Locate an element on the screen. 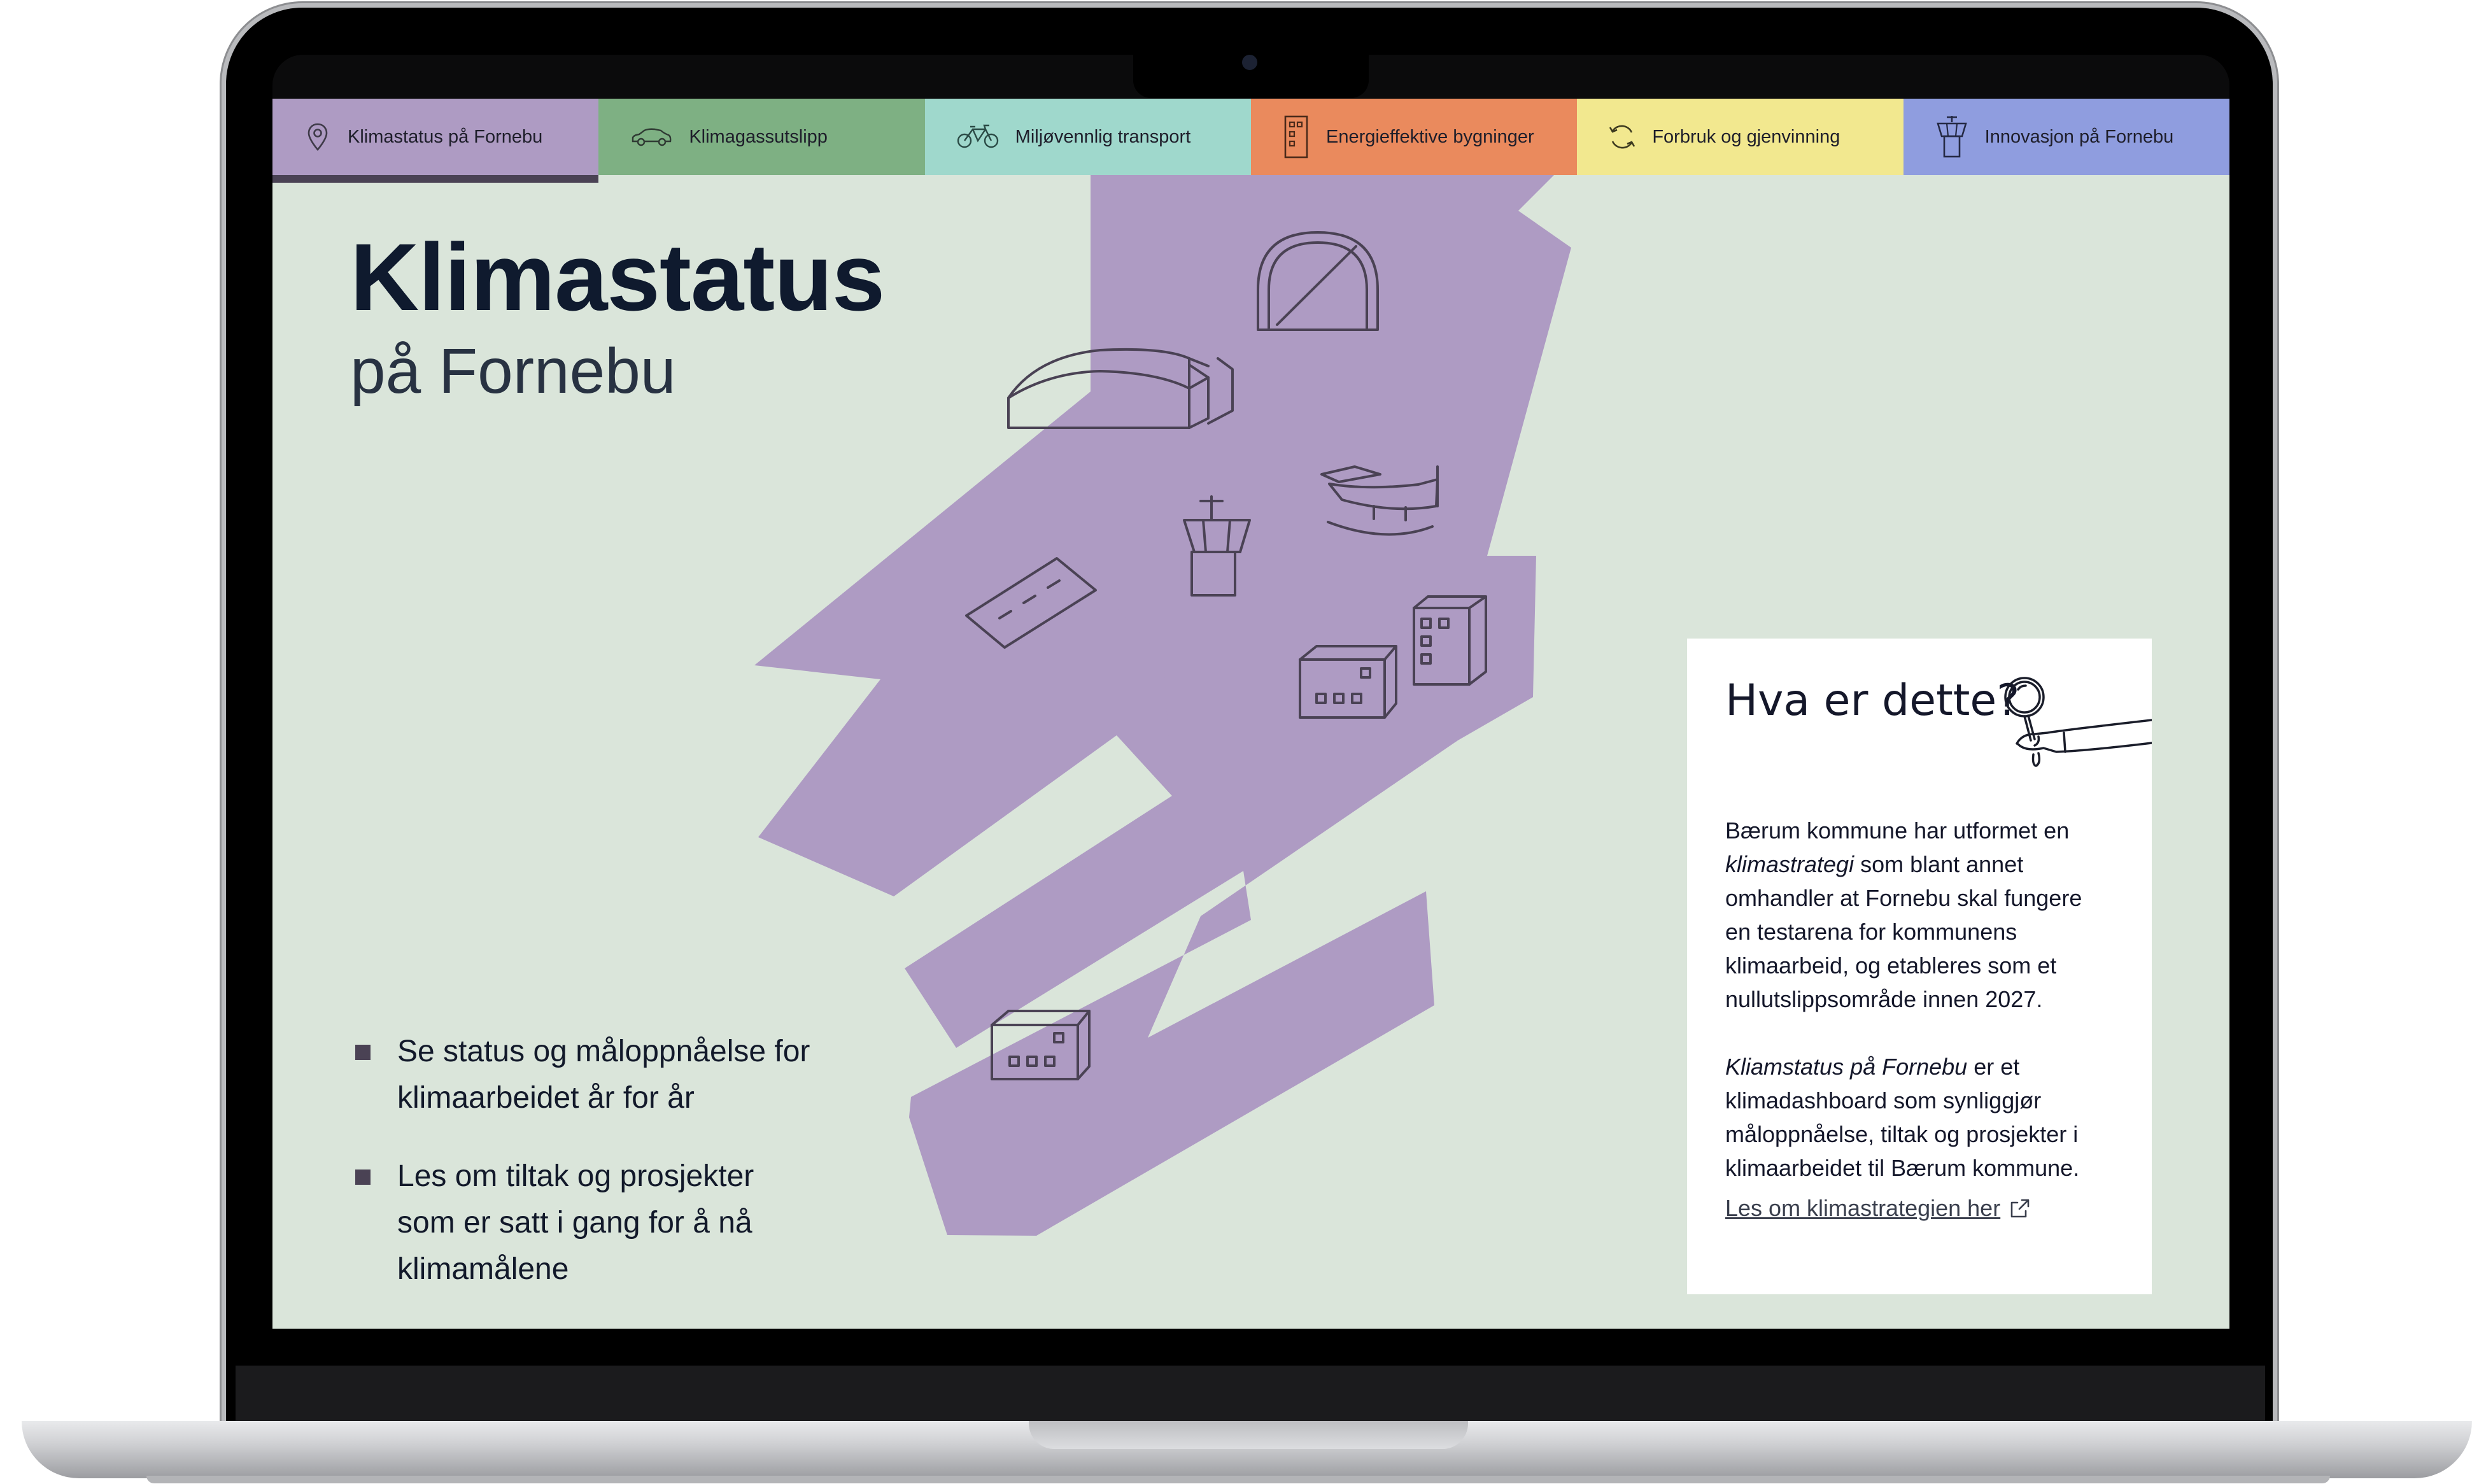 This screenshot has width=2472, height=1484. tab-label: Miljøvennlig transport is located at coordinates (1103, 136).